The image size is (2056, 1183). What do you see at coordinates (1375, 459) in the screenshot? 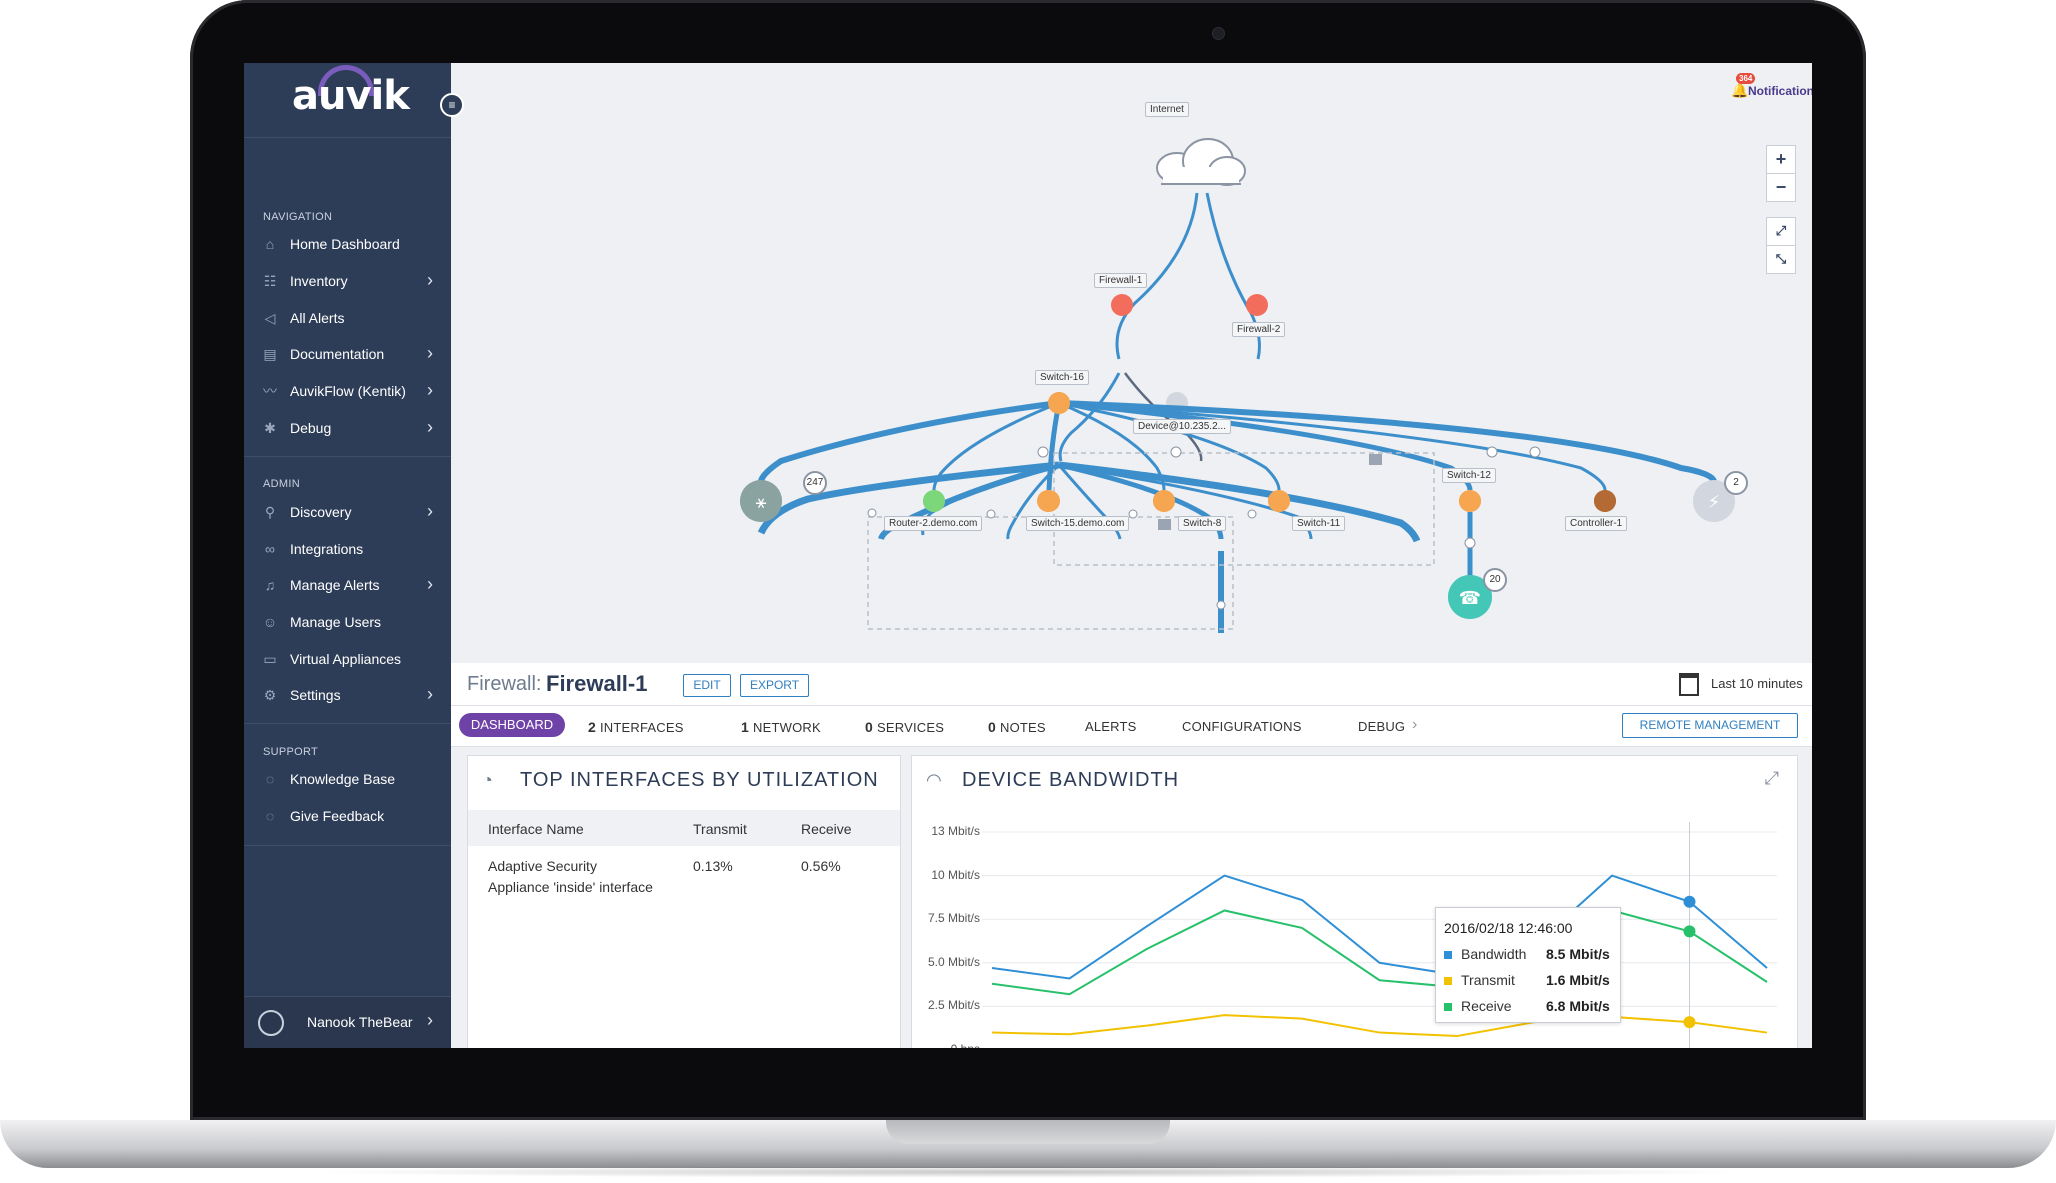
I see `expand-group-icon` at bounding box center [1375, 459].